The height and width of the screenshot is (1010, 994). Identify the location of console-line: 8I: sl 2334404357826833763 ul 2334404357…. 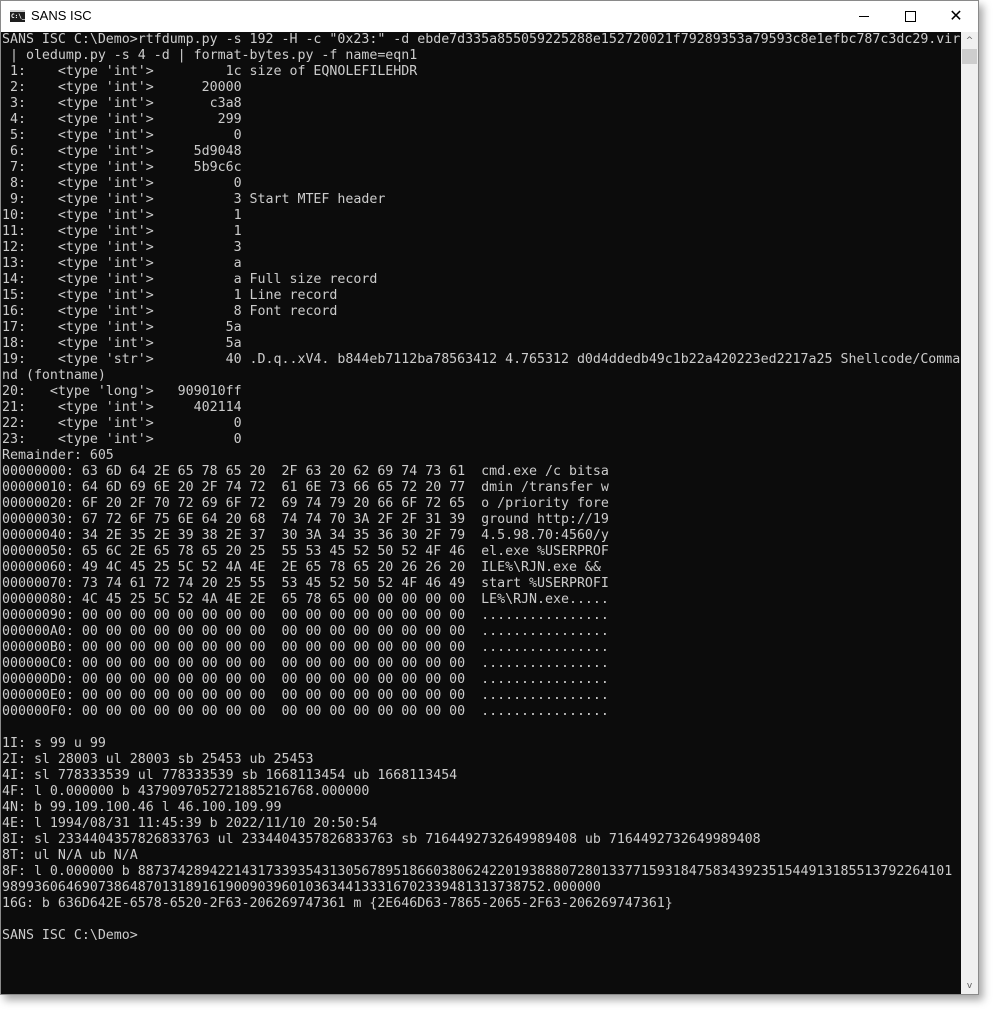
(381, 839).